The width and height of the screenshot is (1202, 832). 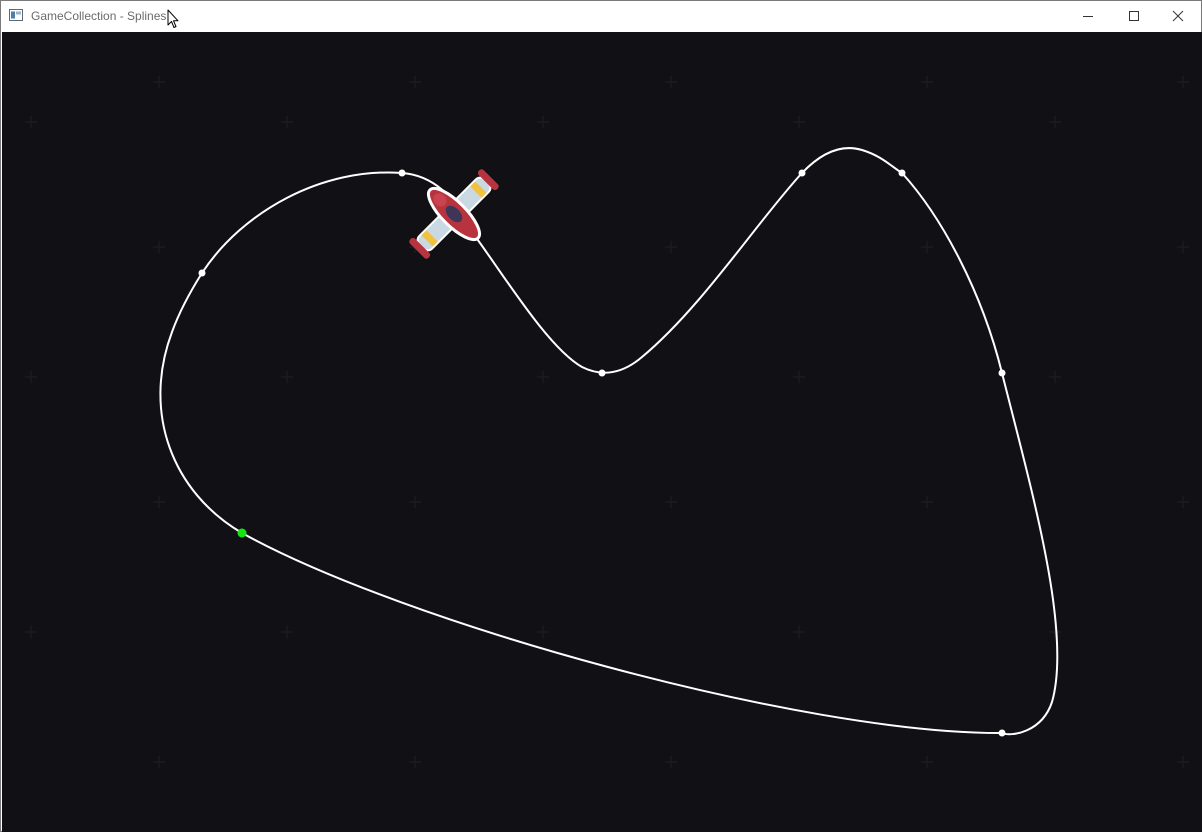 What do you see at coordinates (173, 18) in the screenshot?
I see `mouse-cursor-icon` at bounding box center [173, 18].